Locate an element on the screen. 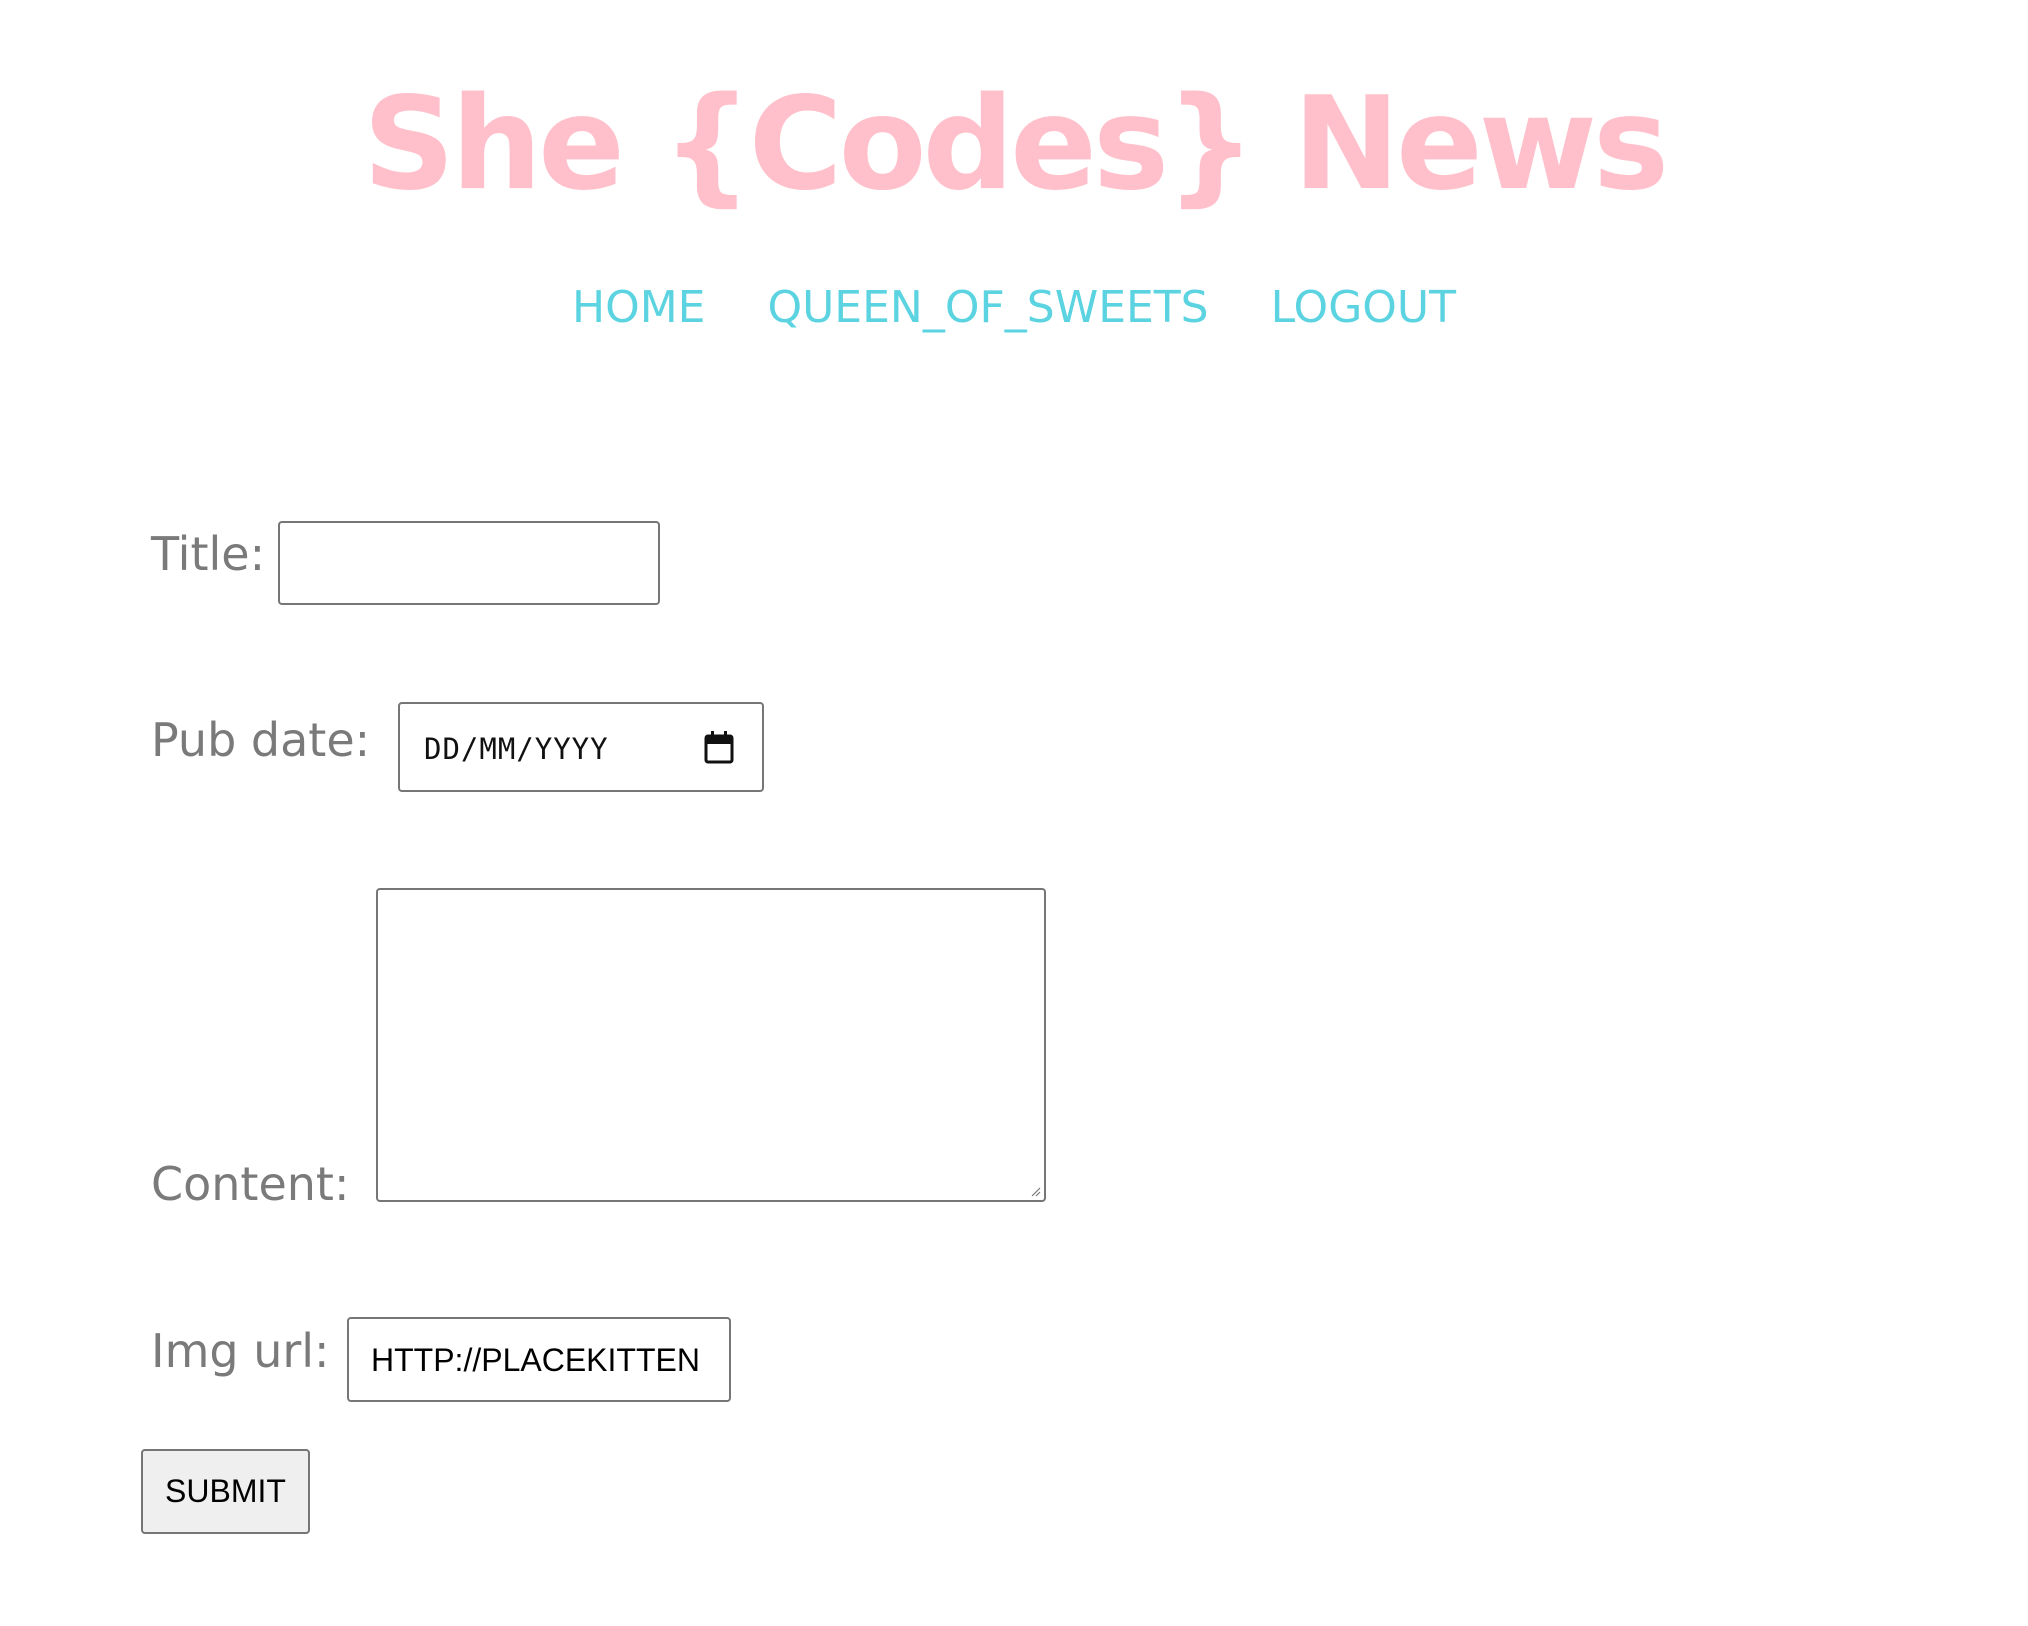 The width and height of the screenshot is (2028, 1626). pub-date-placeholder: DD/MM/YYYY is located at coordinates (516, 749).